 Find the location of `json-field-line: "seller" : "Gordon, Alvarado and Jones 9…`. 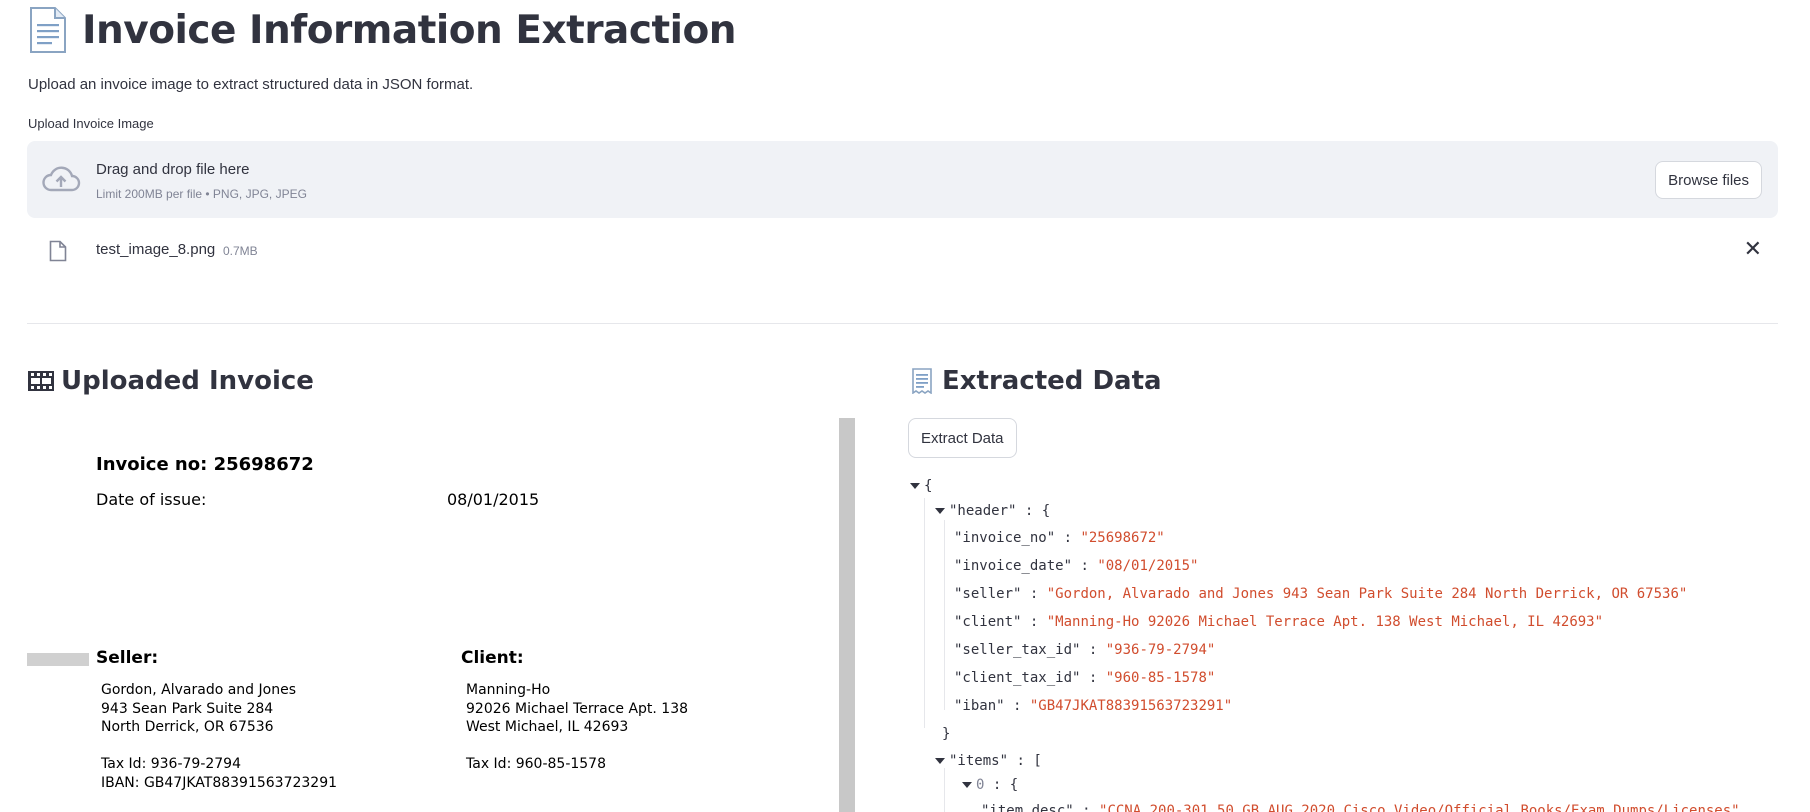

json-field-line: "seller" : "Gordon, Alvarado and Jones 9… is located at coordinates (1321, 594).